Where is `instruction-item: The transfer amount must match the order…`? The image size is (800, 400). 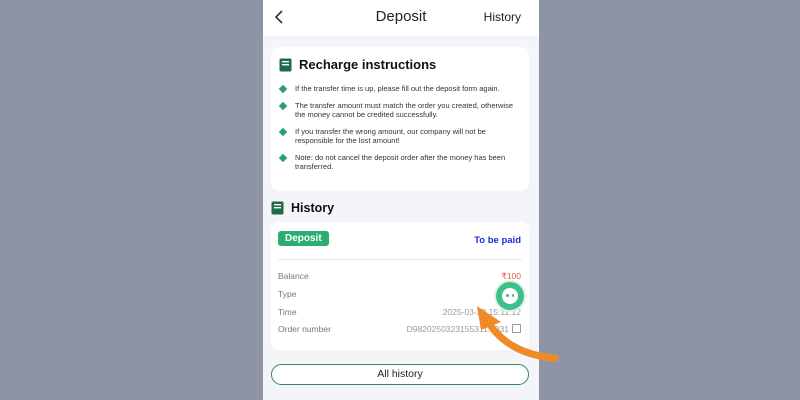
instruction-item: The transfer amount must match the order… is located at coordinates (398, 110).